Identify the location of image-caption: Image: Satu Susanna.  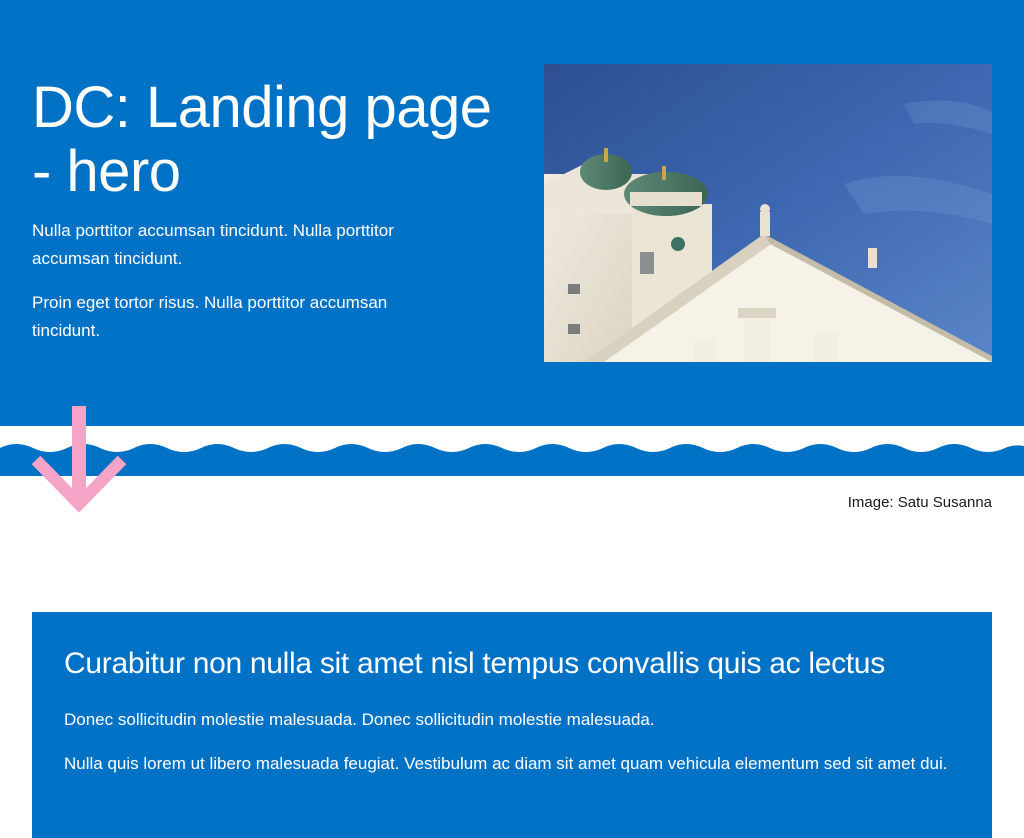
(919, 502).